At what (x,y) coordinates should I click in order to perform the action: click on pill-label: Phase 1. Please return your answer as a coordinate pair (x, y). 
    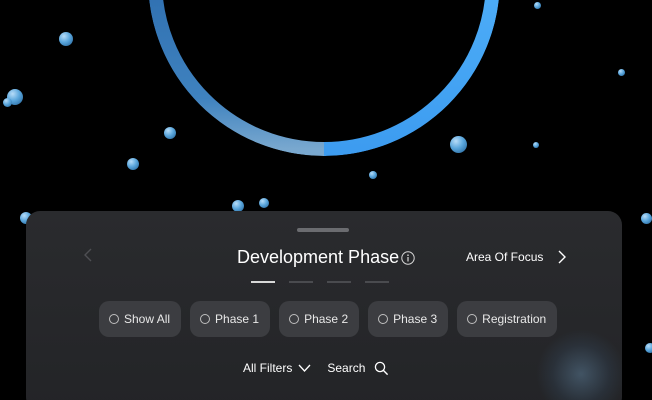
    Looking at the image, I should click on (237, 319).